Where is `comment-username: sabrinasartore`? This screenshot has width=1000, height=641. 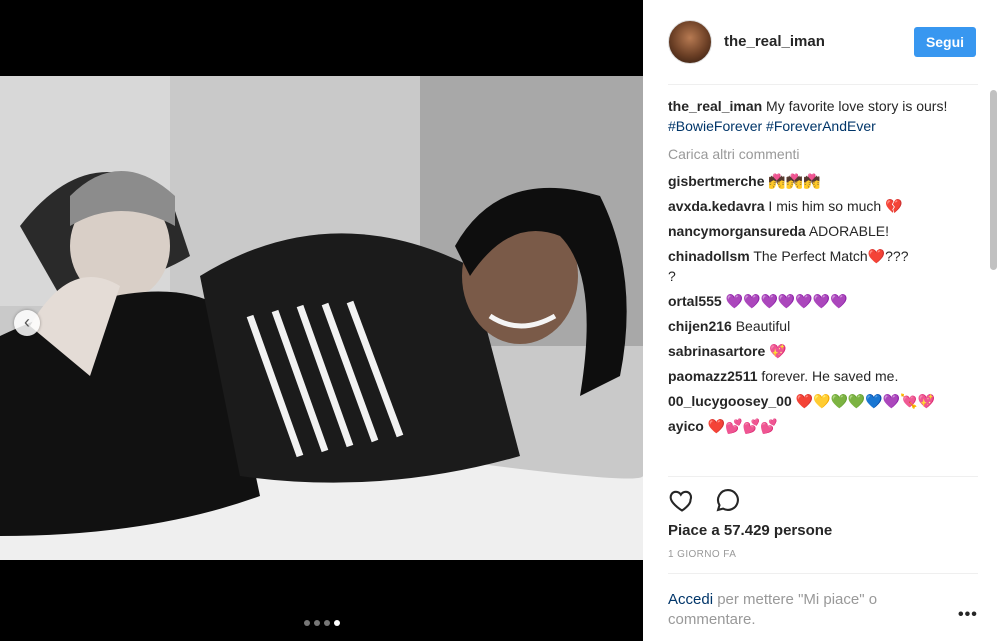 comment-username: sabrinasartore is located at coordinates (716, 351).